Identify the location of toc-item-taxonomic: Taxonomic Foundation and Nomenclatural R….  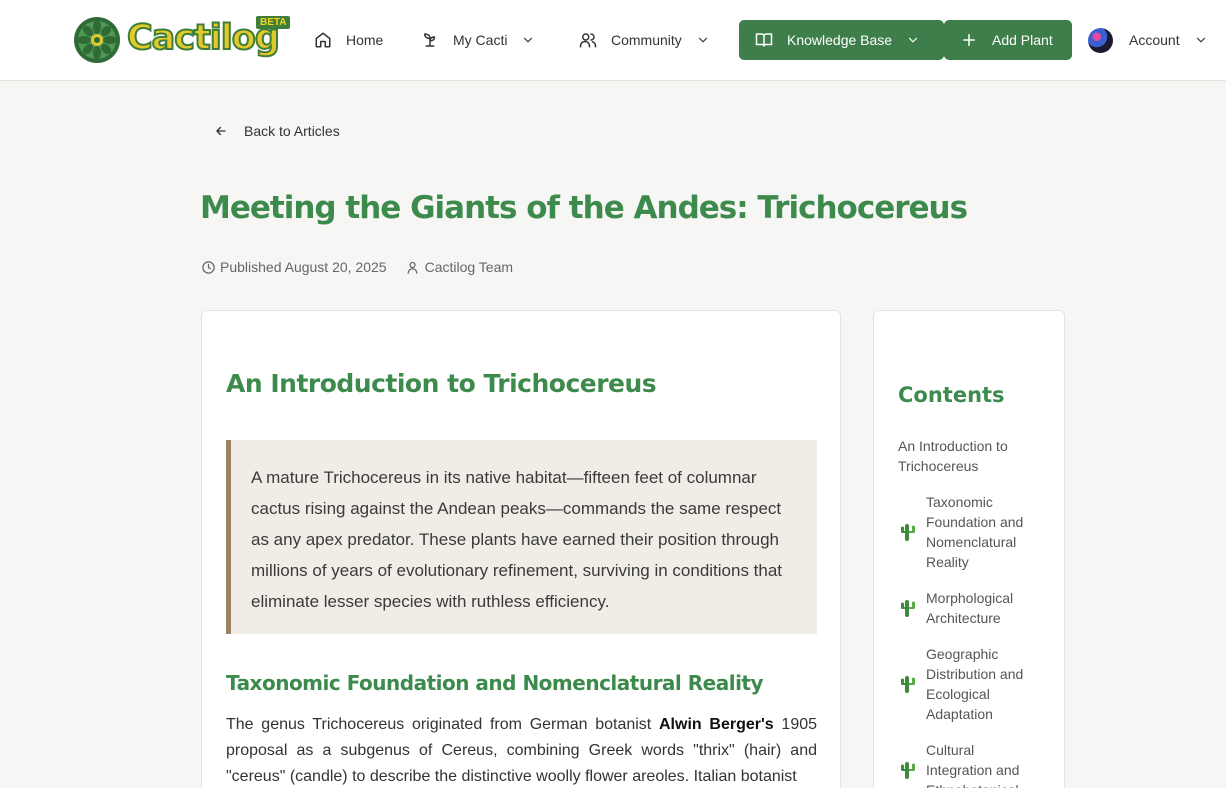
(978, 532).